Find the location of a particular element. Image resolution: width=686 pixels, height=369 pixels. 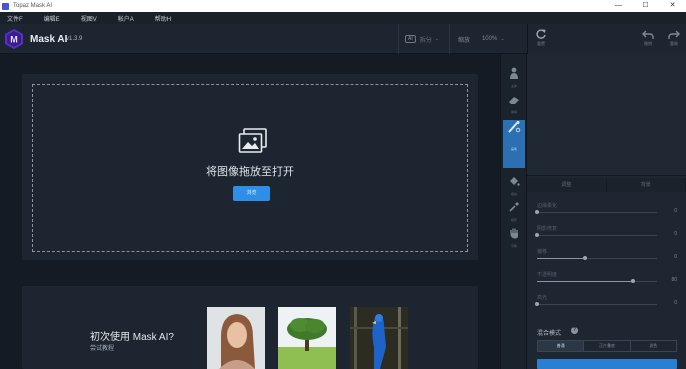

slider-label: 边缘柔化 is located at coordinates (547, 206).